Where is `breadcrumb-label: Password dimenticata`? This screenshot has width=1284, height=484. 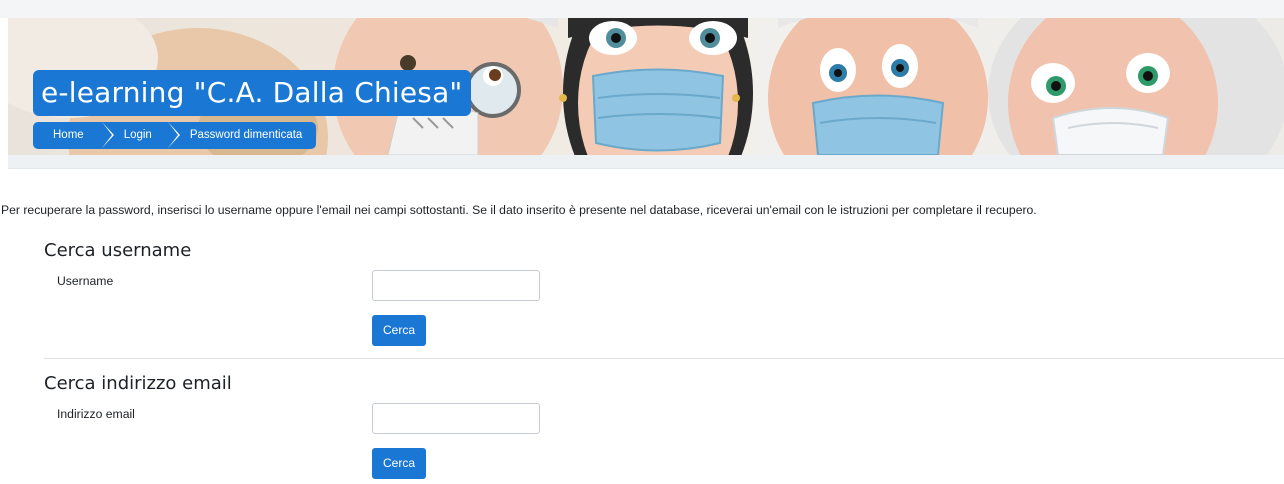
breadcrumb-label: Password dimenticata is located at coordinates (246, 135).